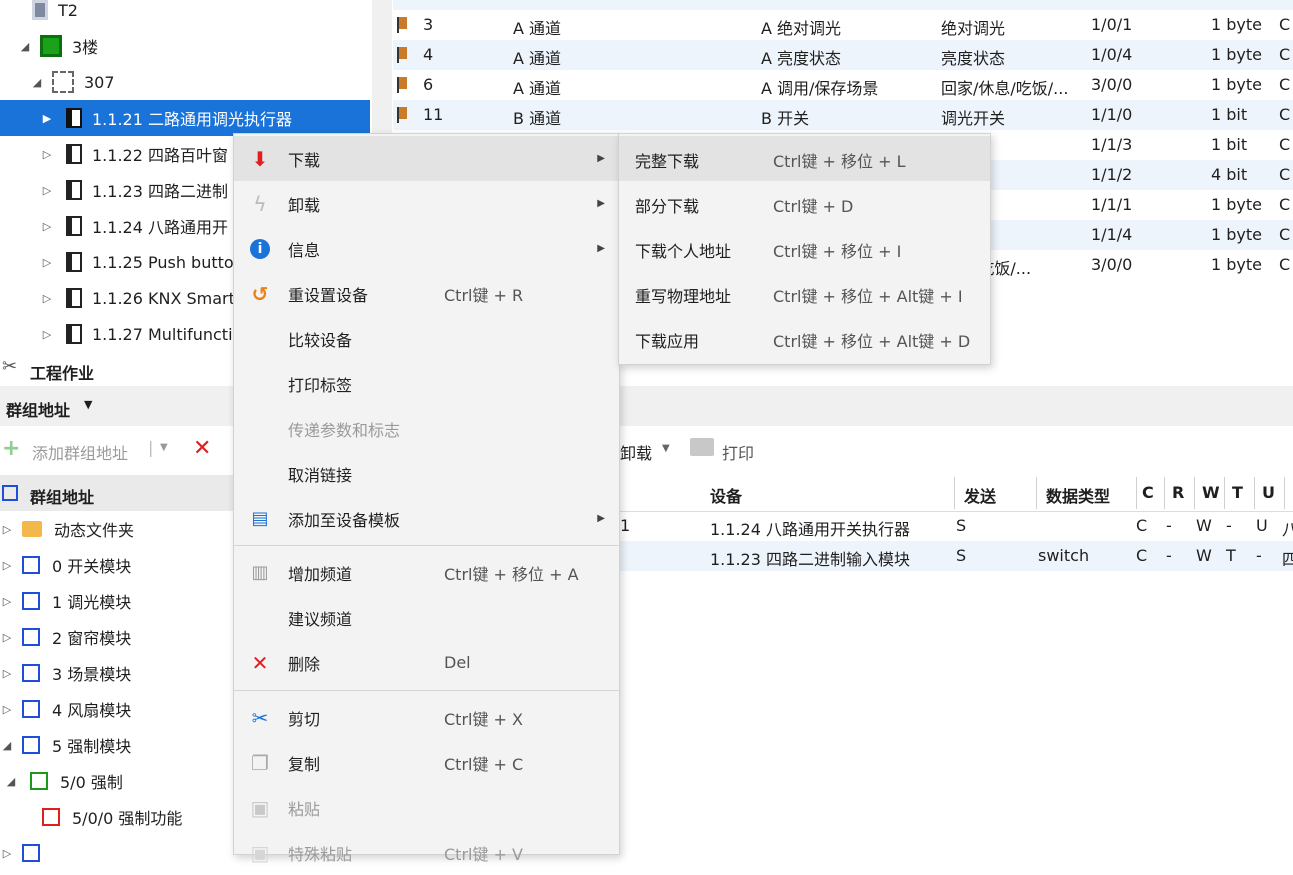 This screenshot has height=875, width=1293. I want to click on tree-item-building: T2, so click(185, 14).